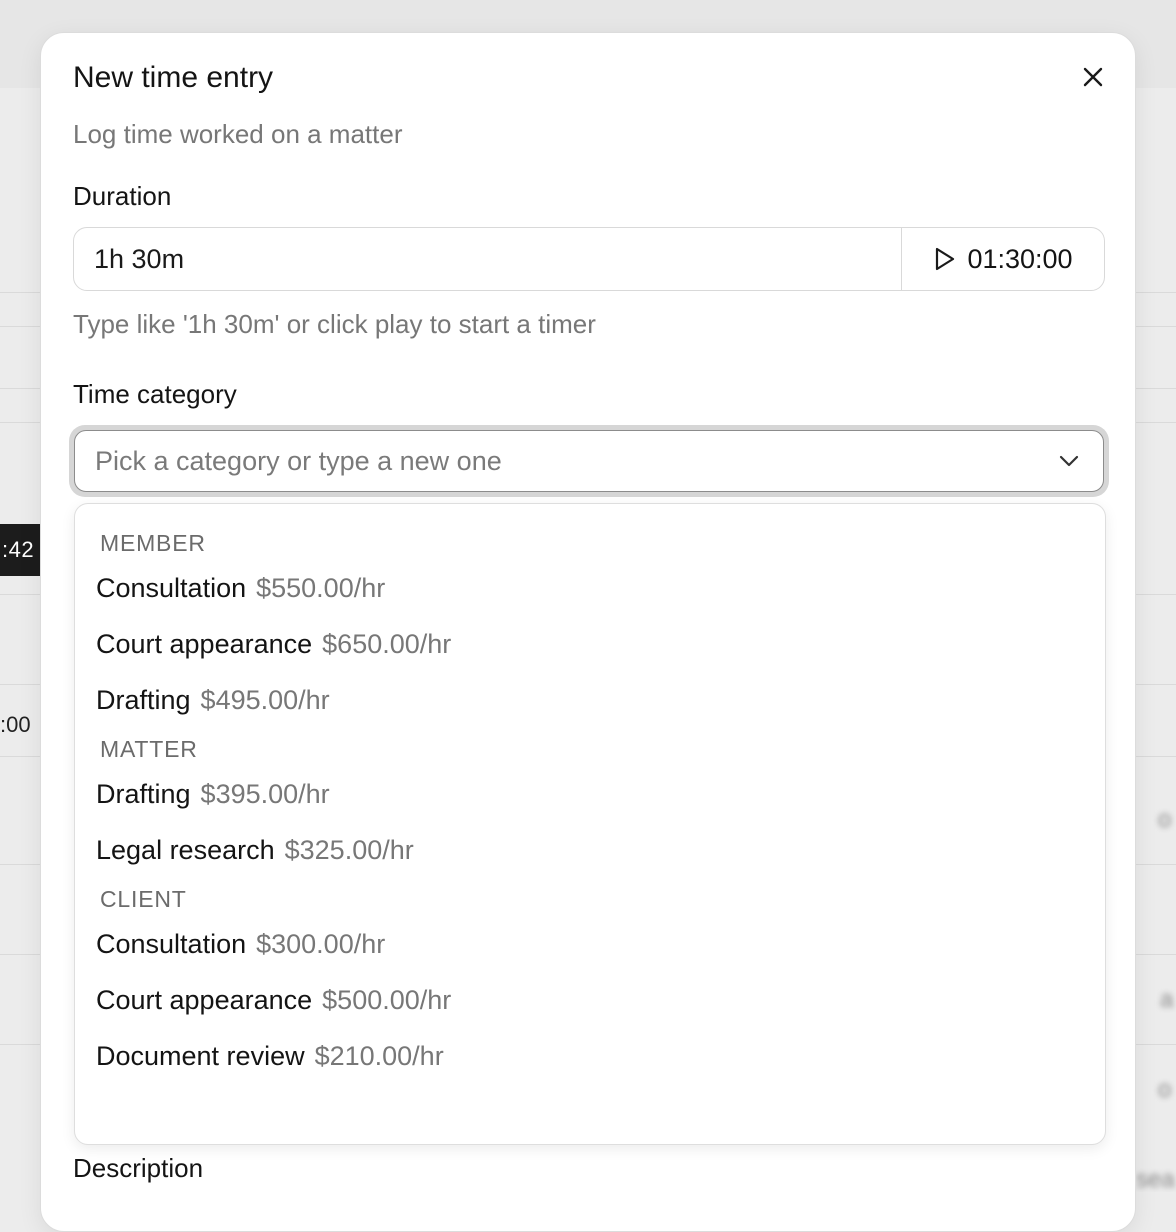  What do you see at coordinates (590, 944) in the screenshot?
I see `category-option: Consultation $300.00/hr` at bounding box center [590, 944].